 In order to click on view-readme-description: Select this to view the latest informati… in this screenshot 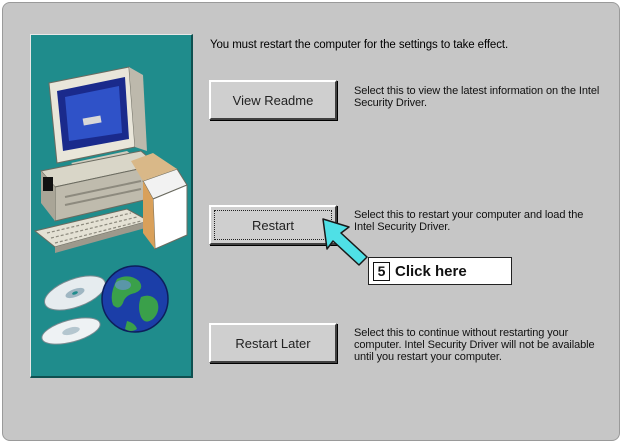, I will do `click(477, 97)`.